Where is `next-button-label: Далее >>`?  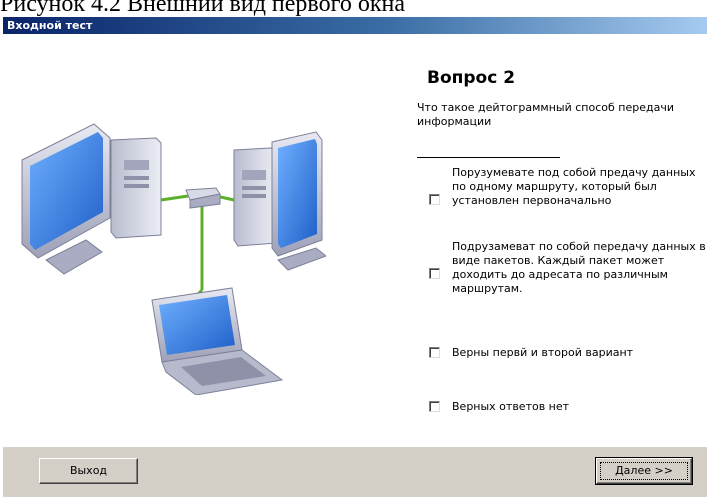 next-button-label: Далее >> is located at coordinates (644, 471).